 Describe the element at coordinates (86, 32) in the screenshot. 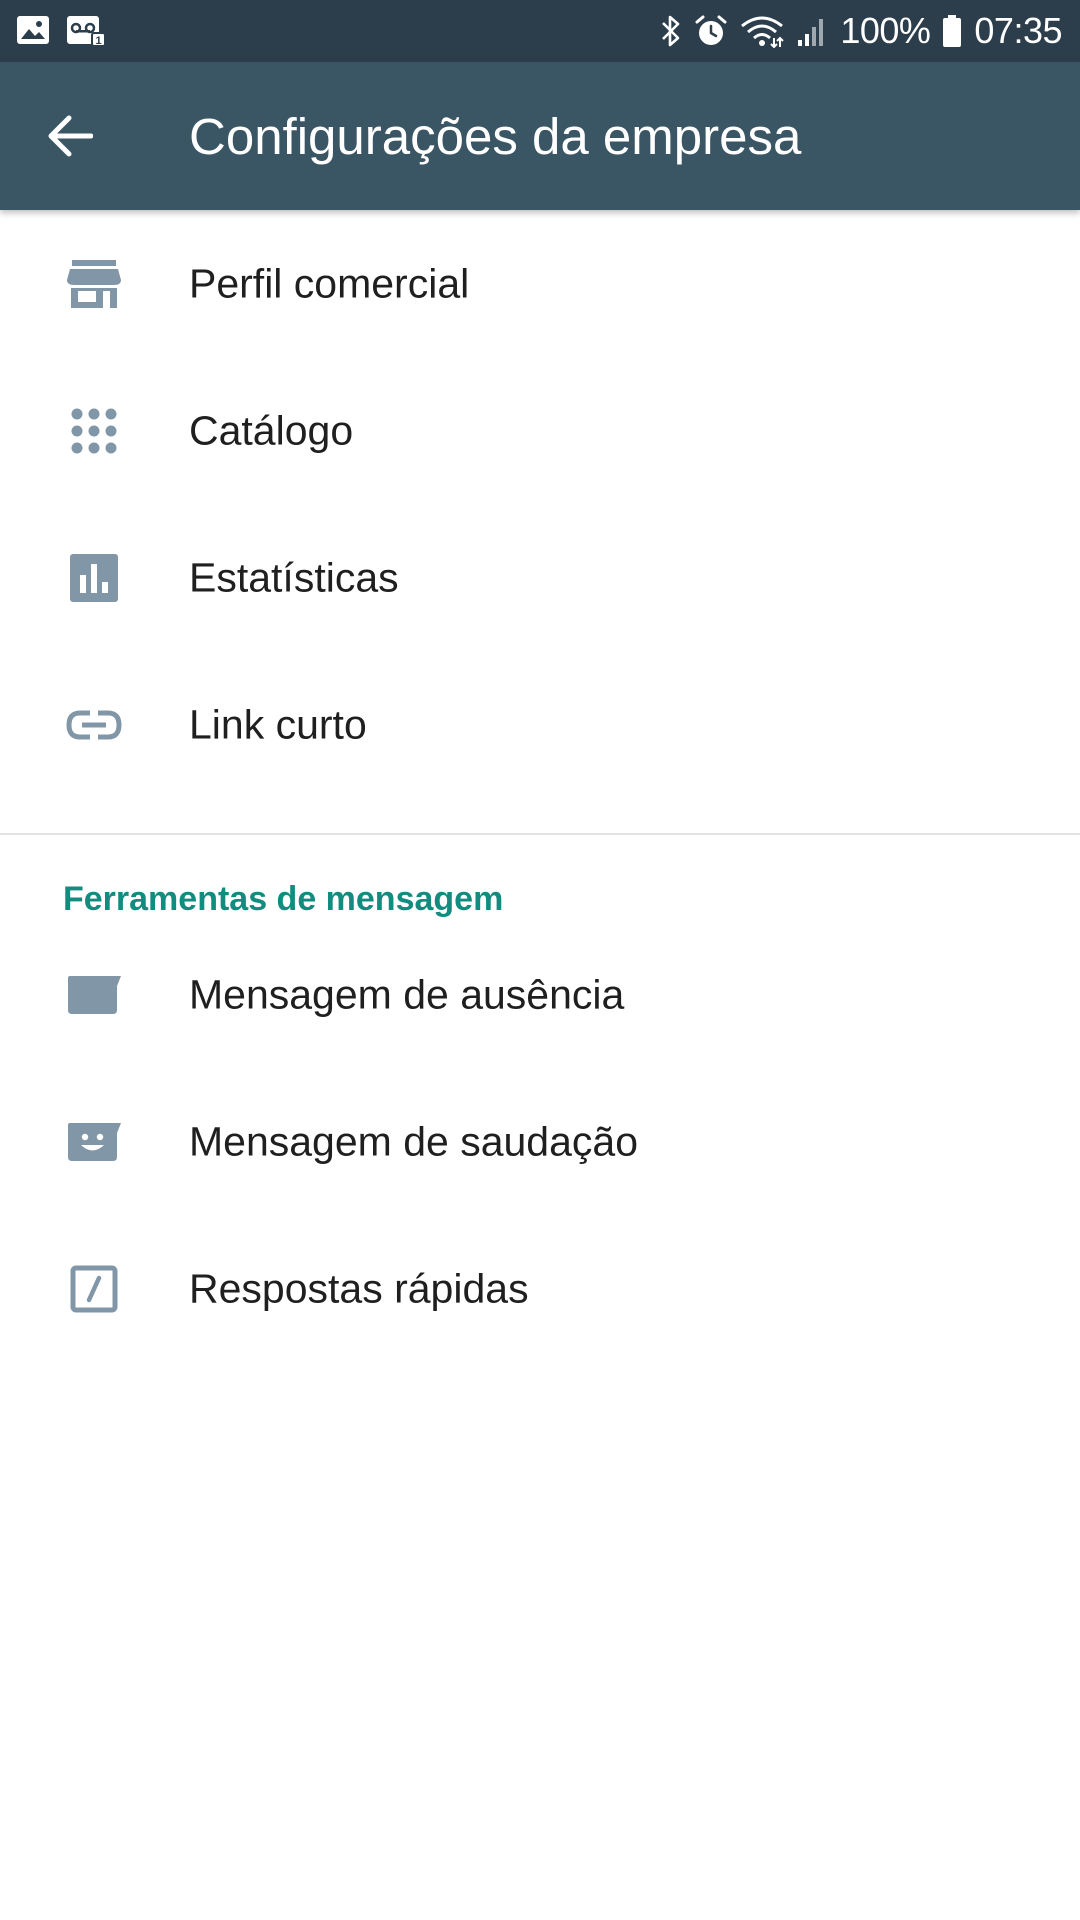

I see `voicemail-notification-icon: 1` at that location.